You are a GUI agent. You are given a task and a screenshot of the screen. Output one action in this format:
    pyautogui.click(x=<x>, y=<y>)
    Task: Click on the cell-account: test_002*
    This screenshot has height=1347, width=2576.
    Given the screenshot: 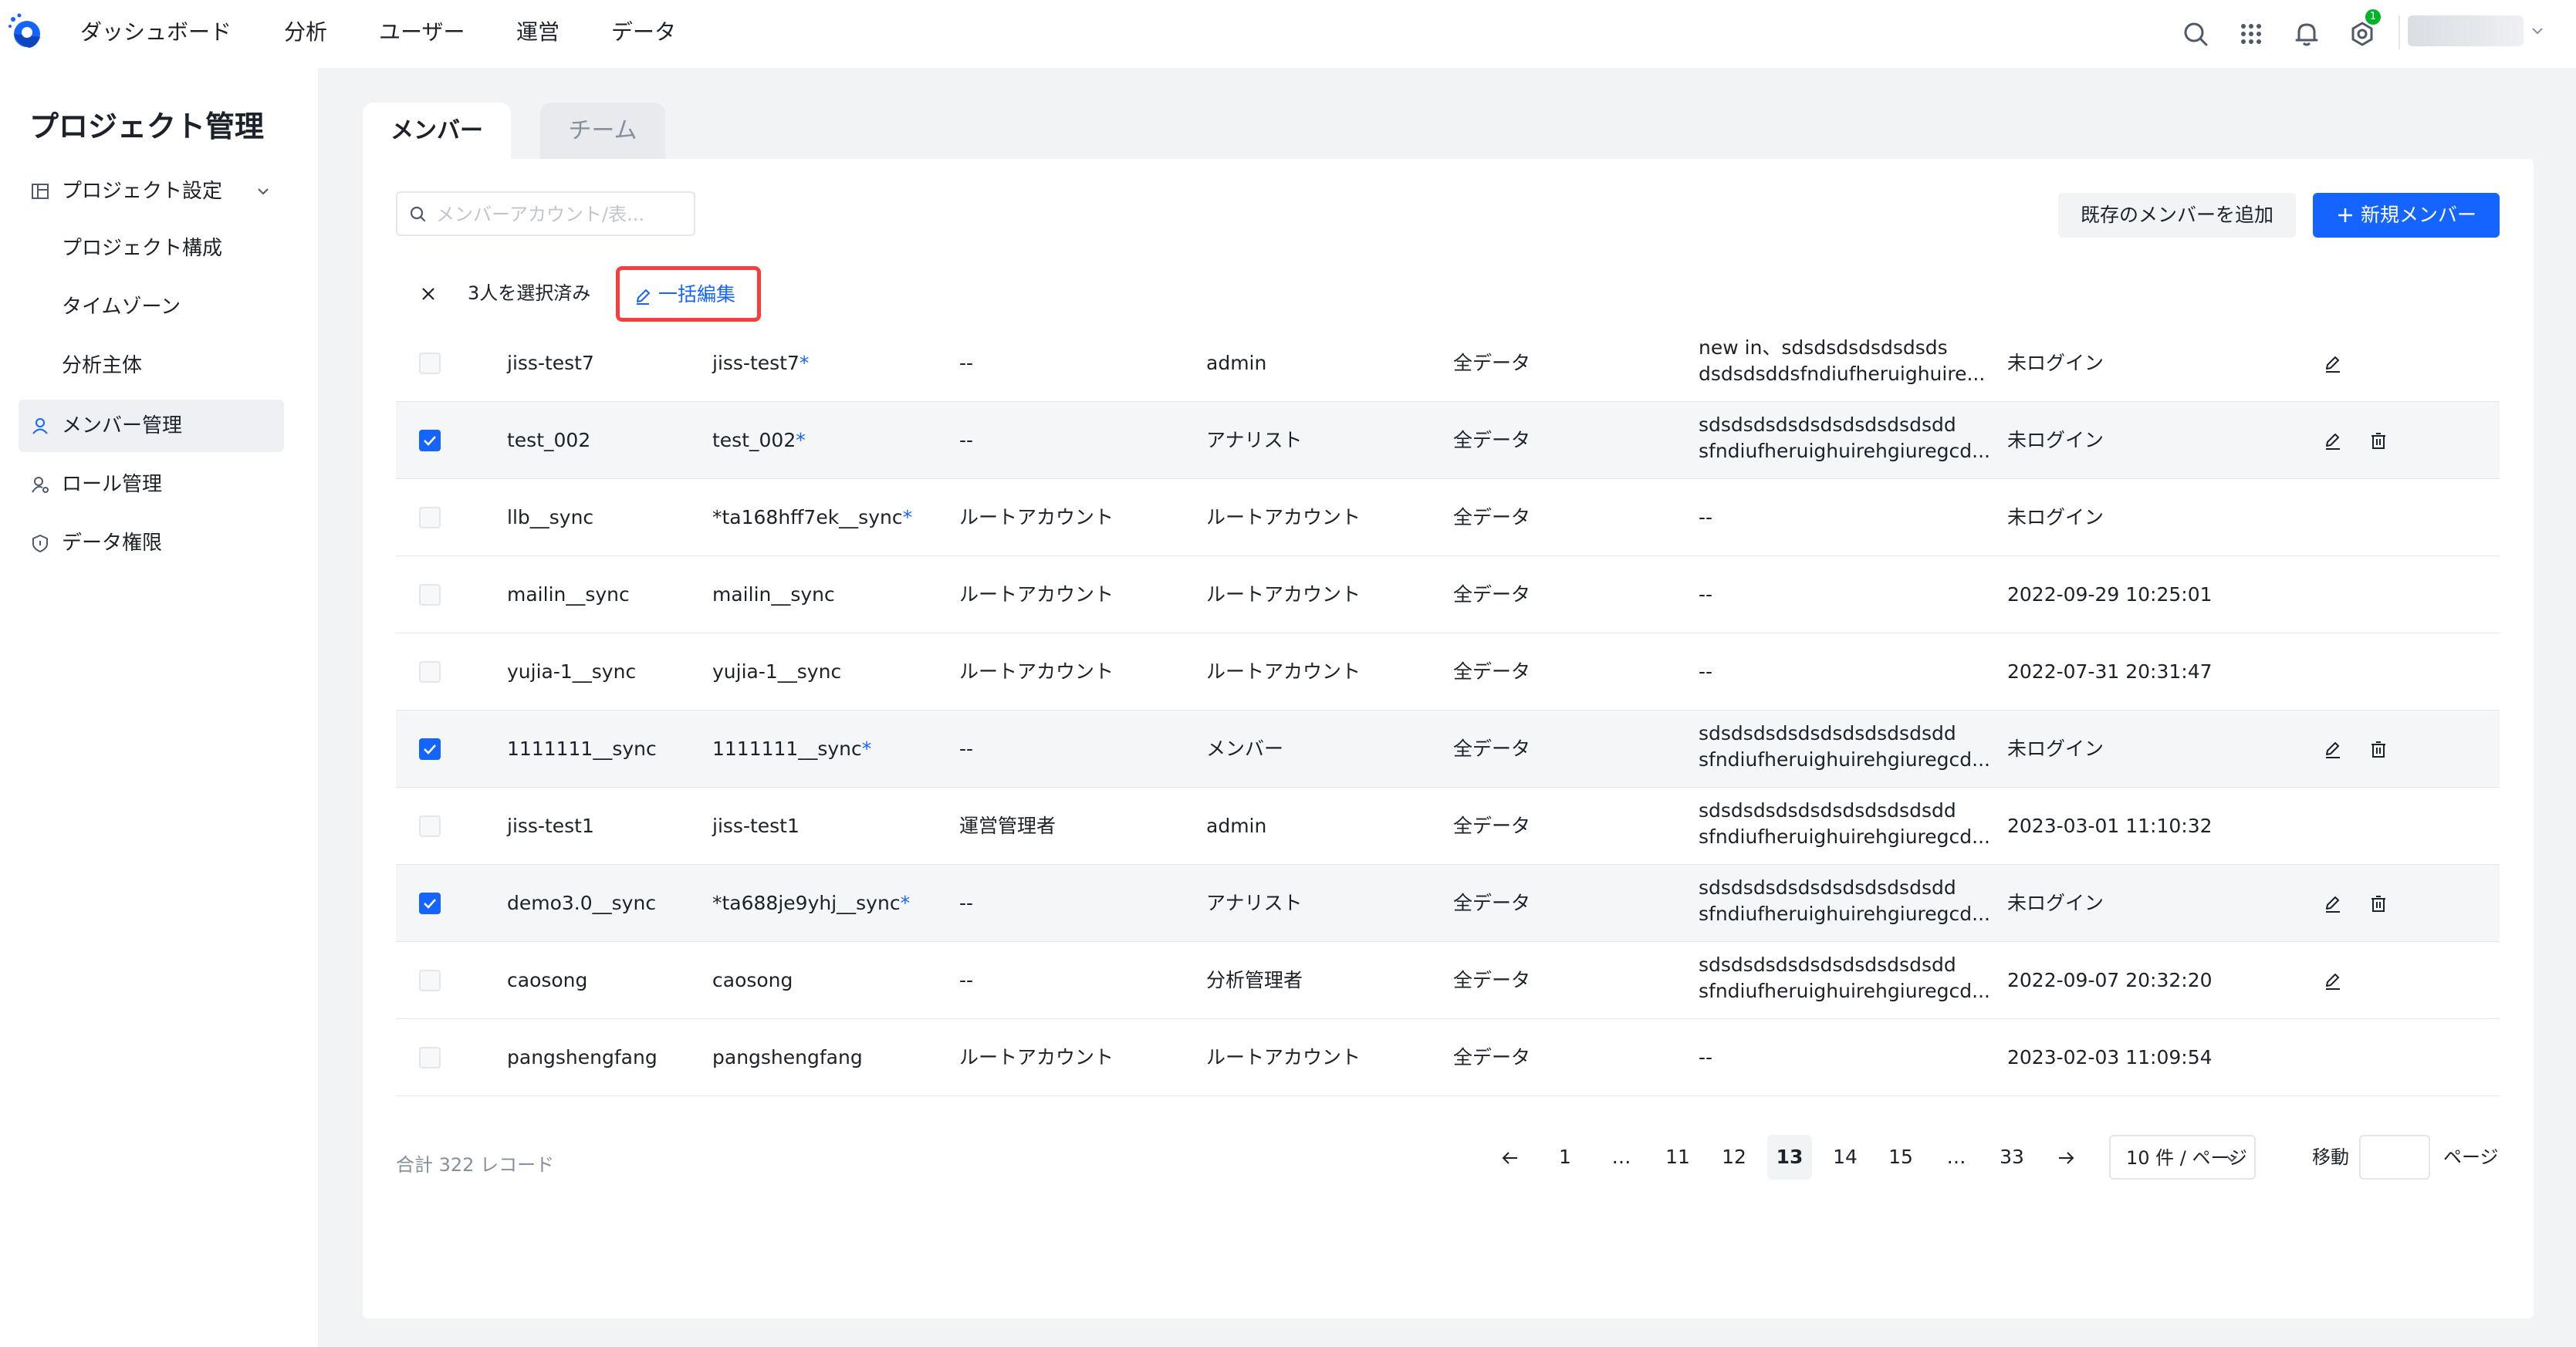 What is the action you would take?
    pyautogui.click(x=759, y=441)
    